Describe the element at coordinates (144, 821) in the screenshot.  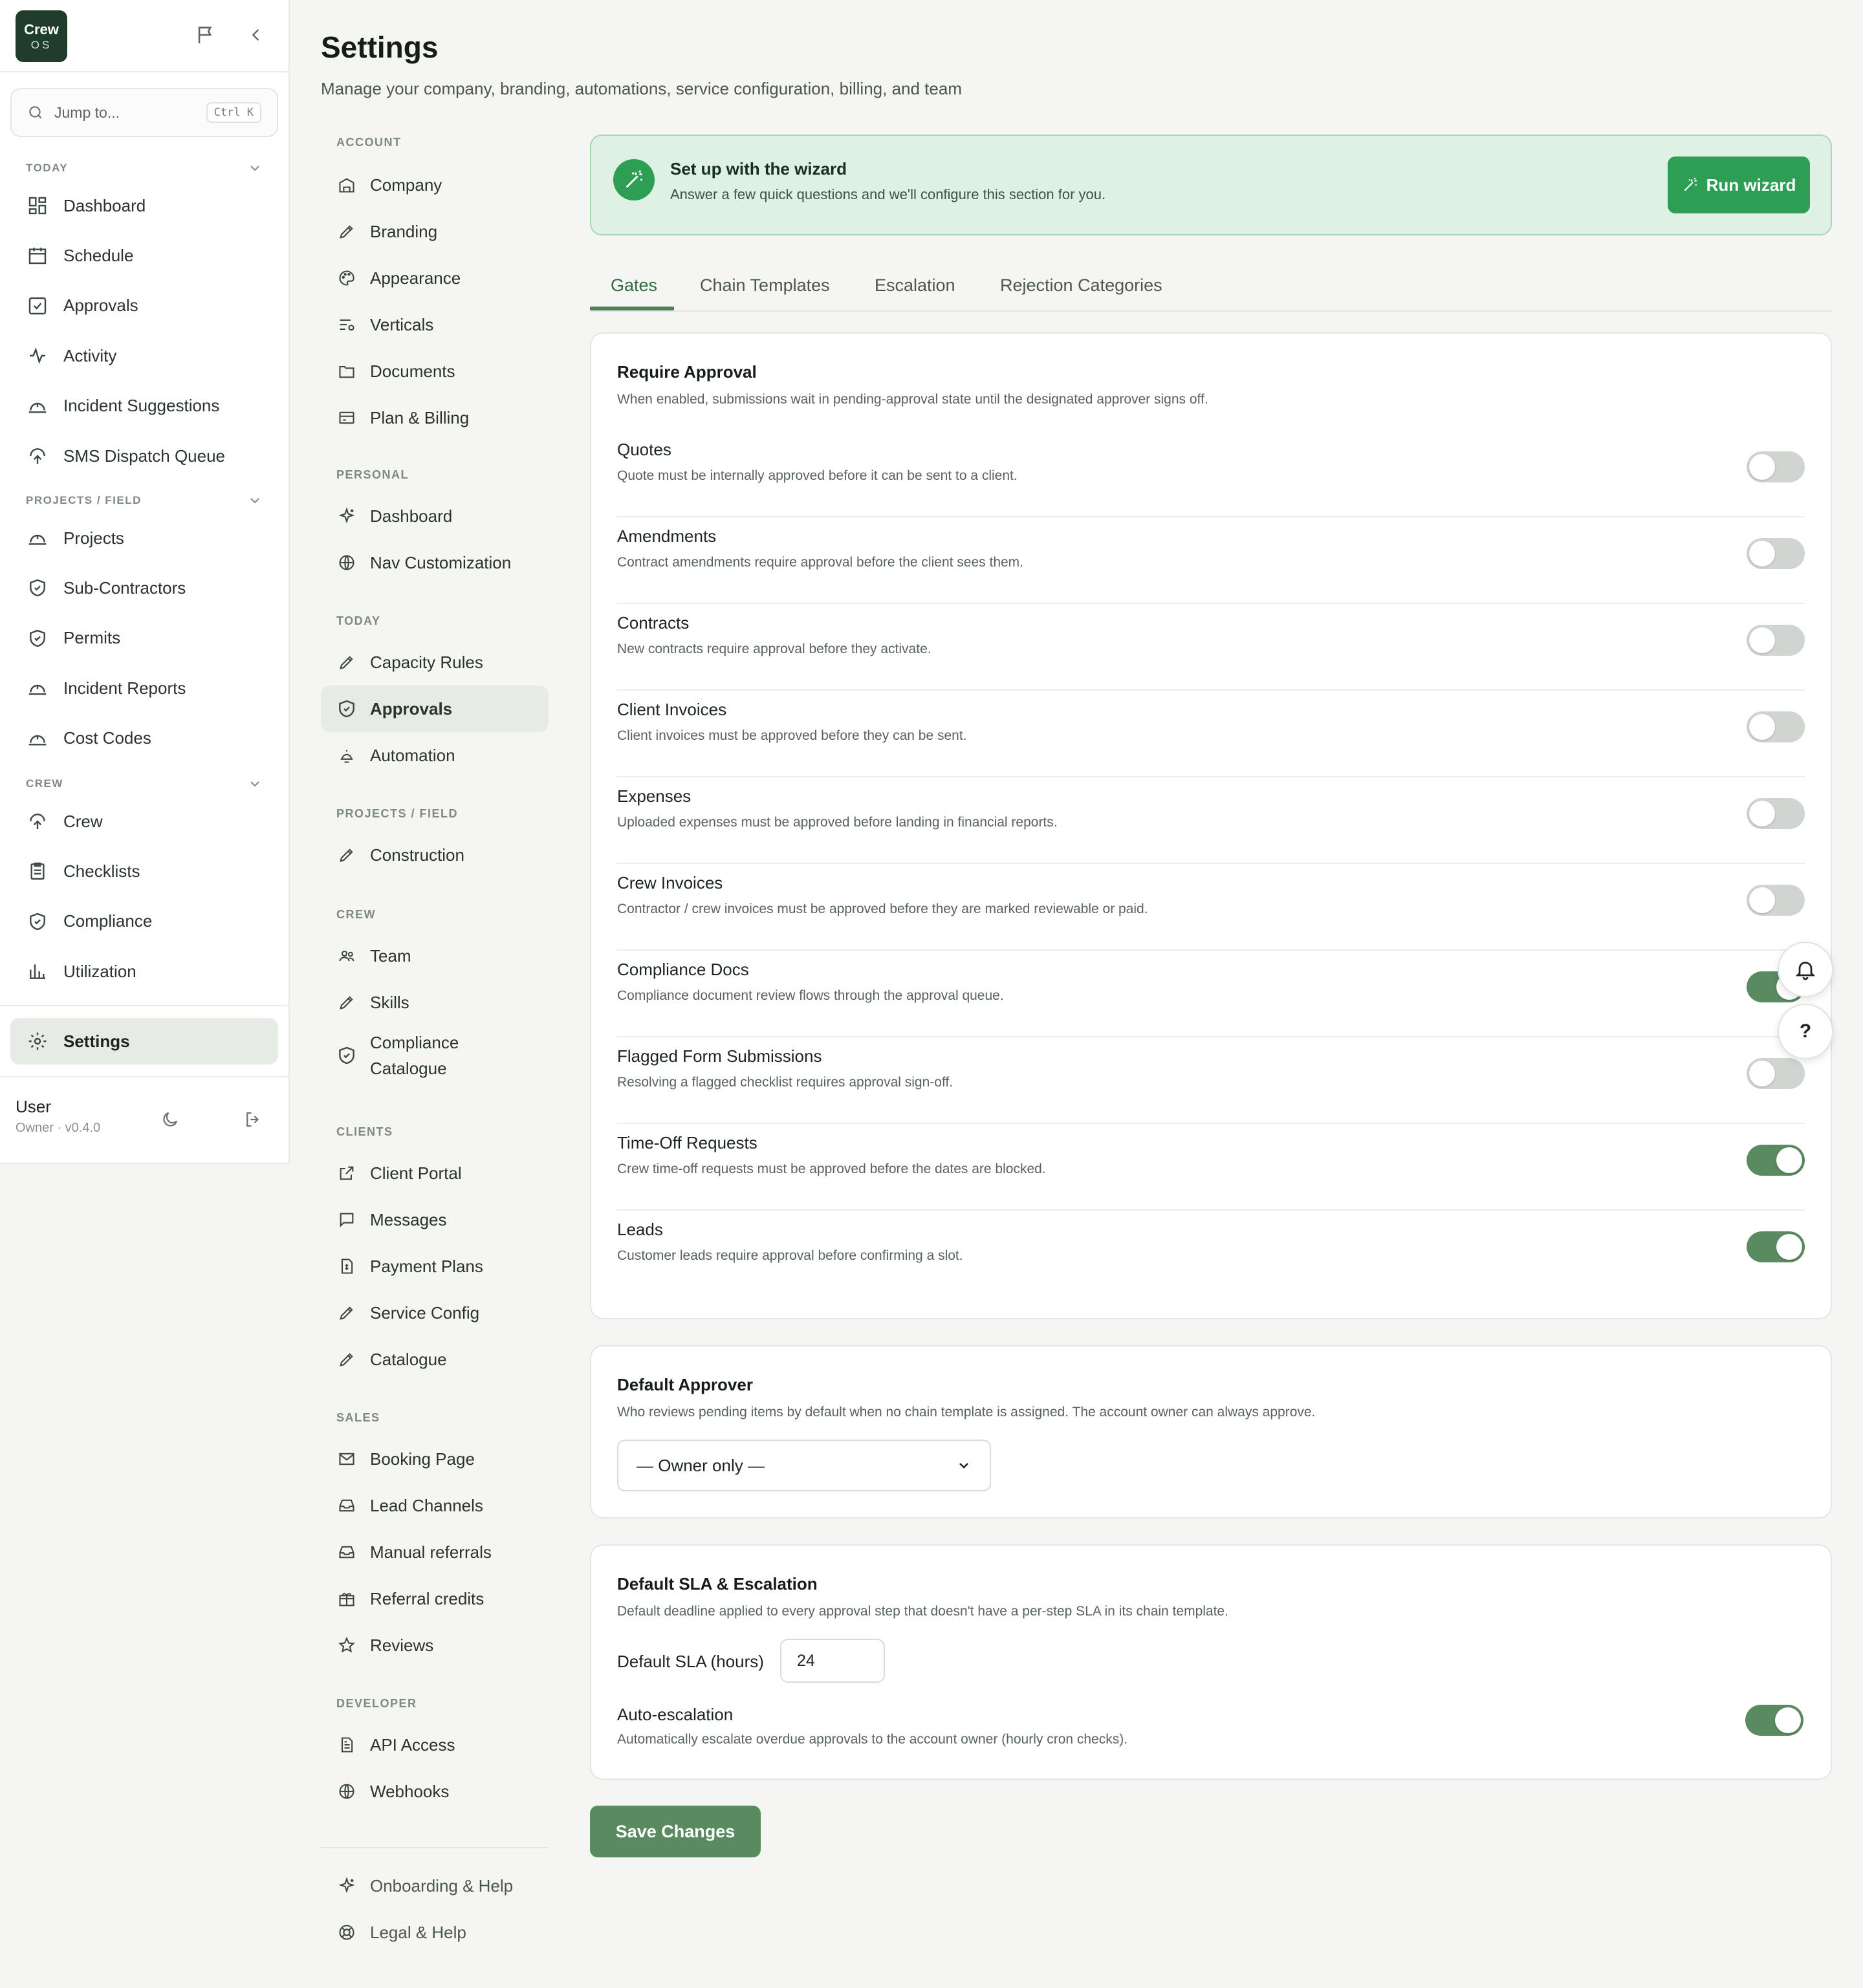
I see `sidebar-item-crew: Crew` at that location.